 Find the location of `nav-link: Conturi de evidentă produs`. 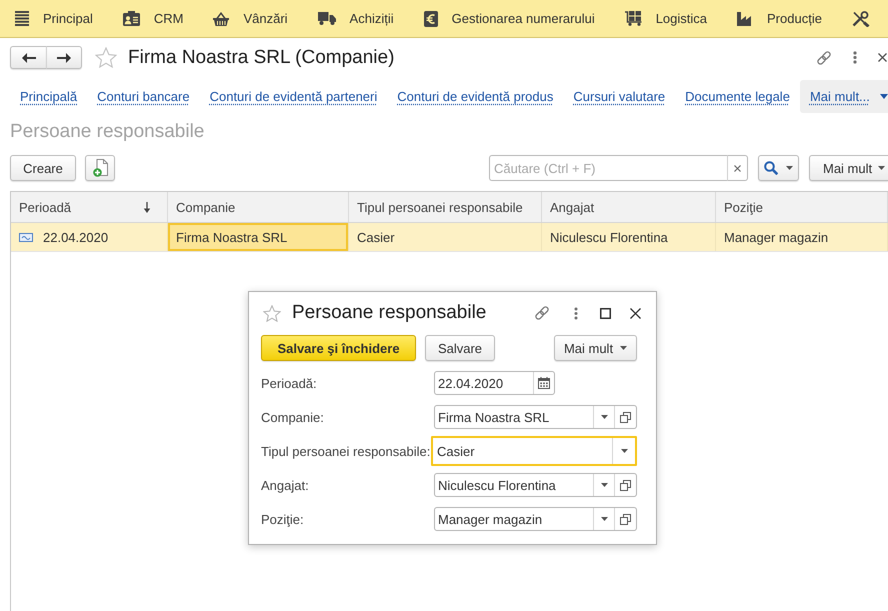

nav-link: Conturi de evidentă produs is located at coordinates (475, 96).